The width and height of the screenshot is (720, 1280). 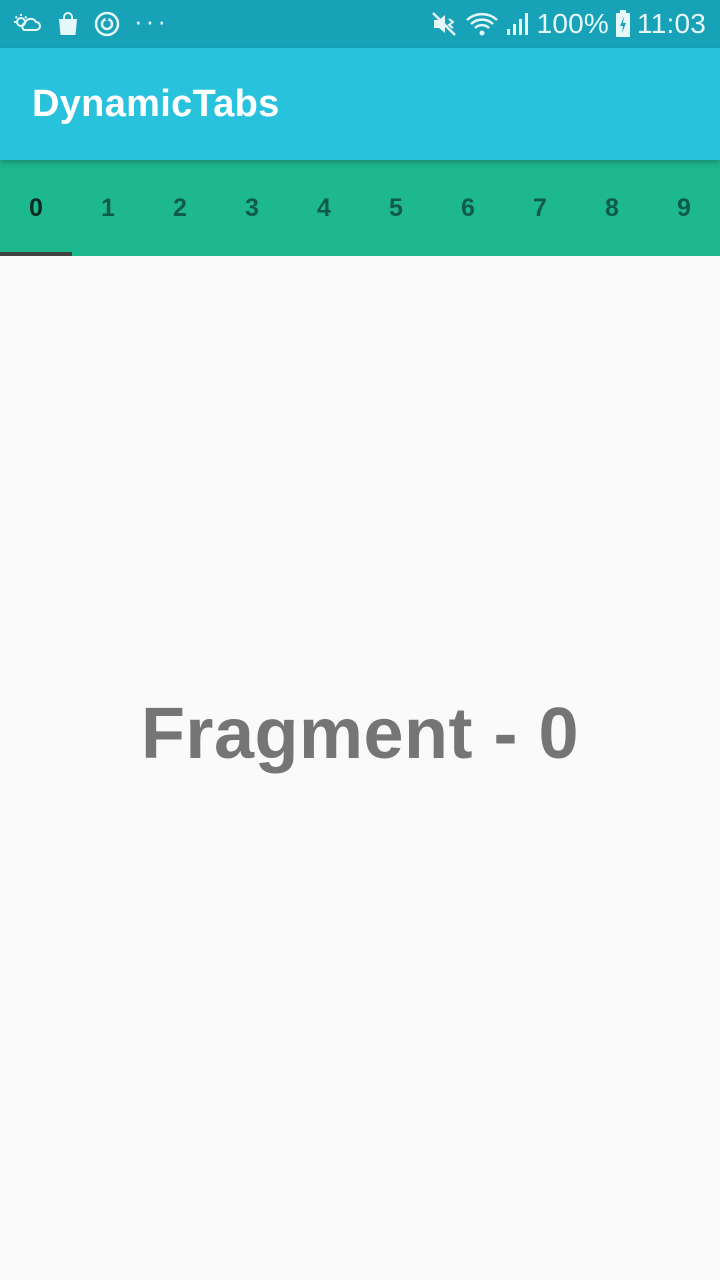 What do you see at coordinates (90, 21) in the screenshot?
I see `status-bar-left: ···` at bounding box center [90, 21].